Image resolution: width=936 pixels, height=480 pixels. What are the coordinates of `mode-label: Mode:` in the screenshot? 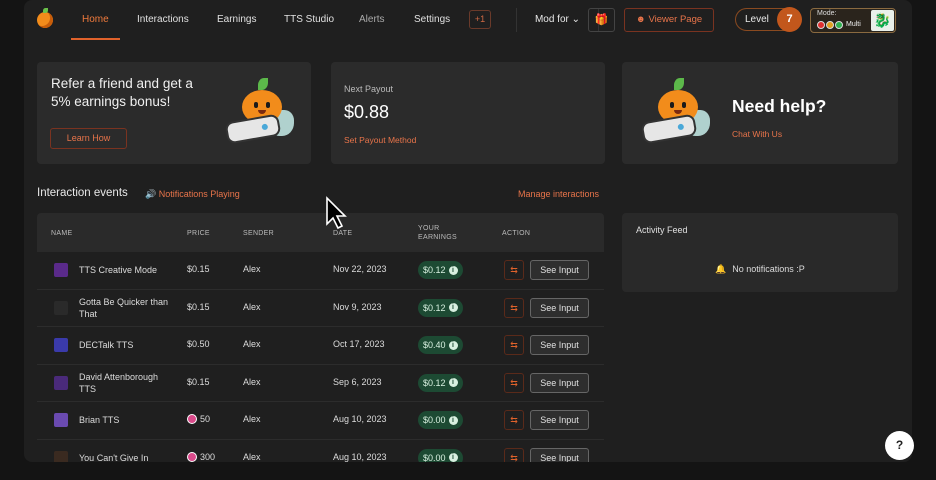 It's located at (827, 13).